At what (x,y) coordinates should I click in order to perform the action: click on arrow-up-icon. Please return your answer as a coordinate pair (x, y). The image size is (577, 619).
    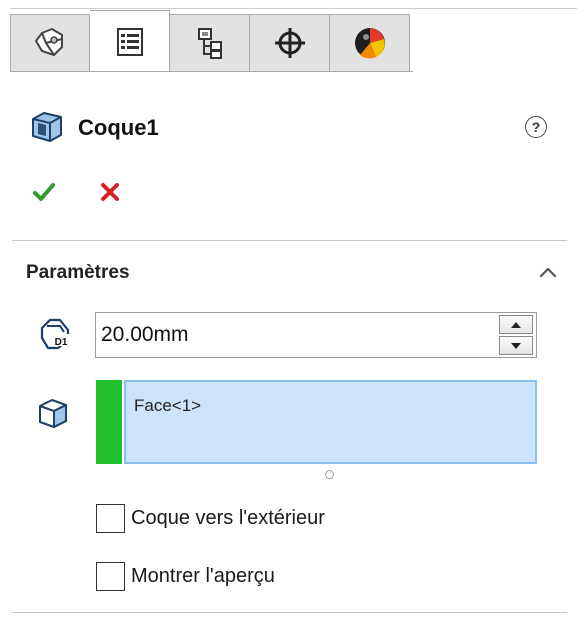
    Looking at the image, I should click on (516, 324).